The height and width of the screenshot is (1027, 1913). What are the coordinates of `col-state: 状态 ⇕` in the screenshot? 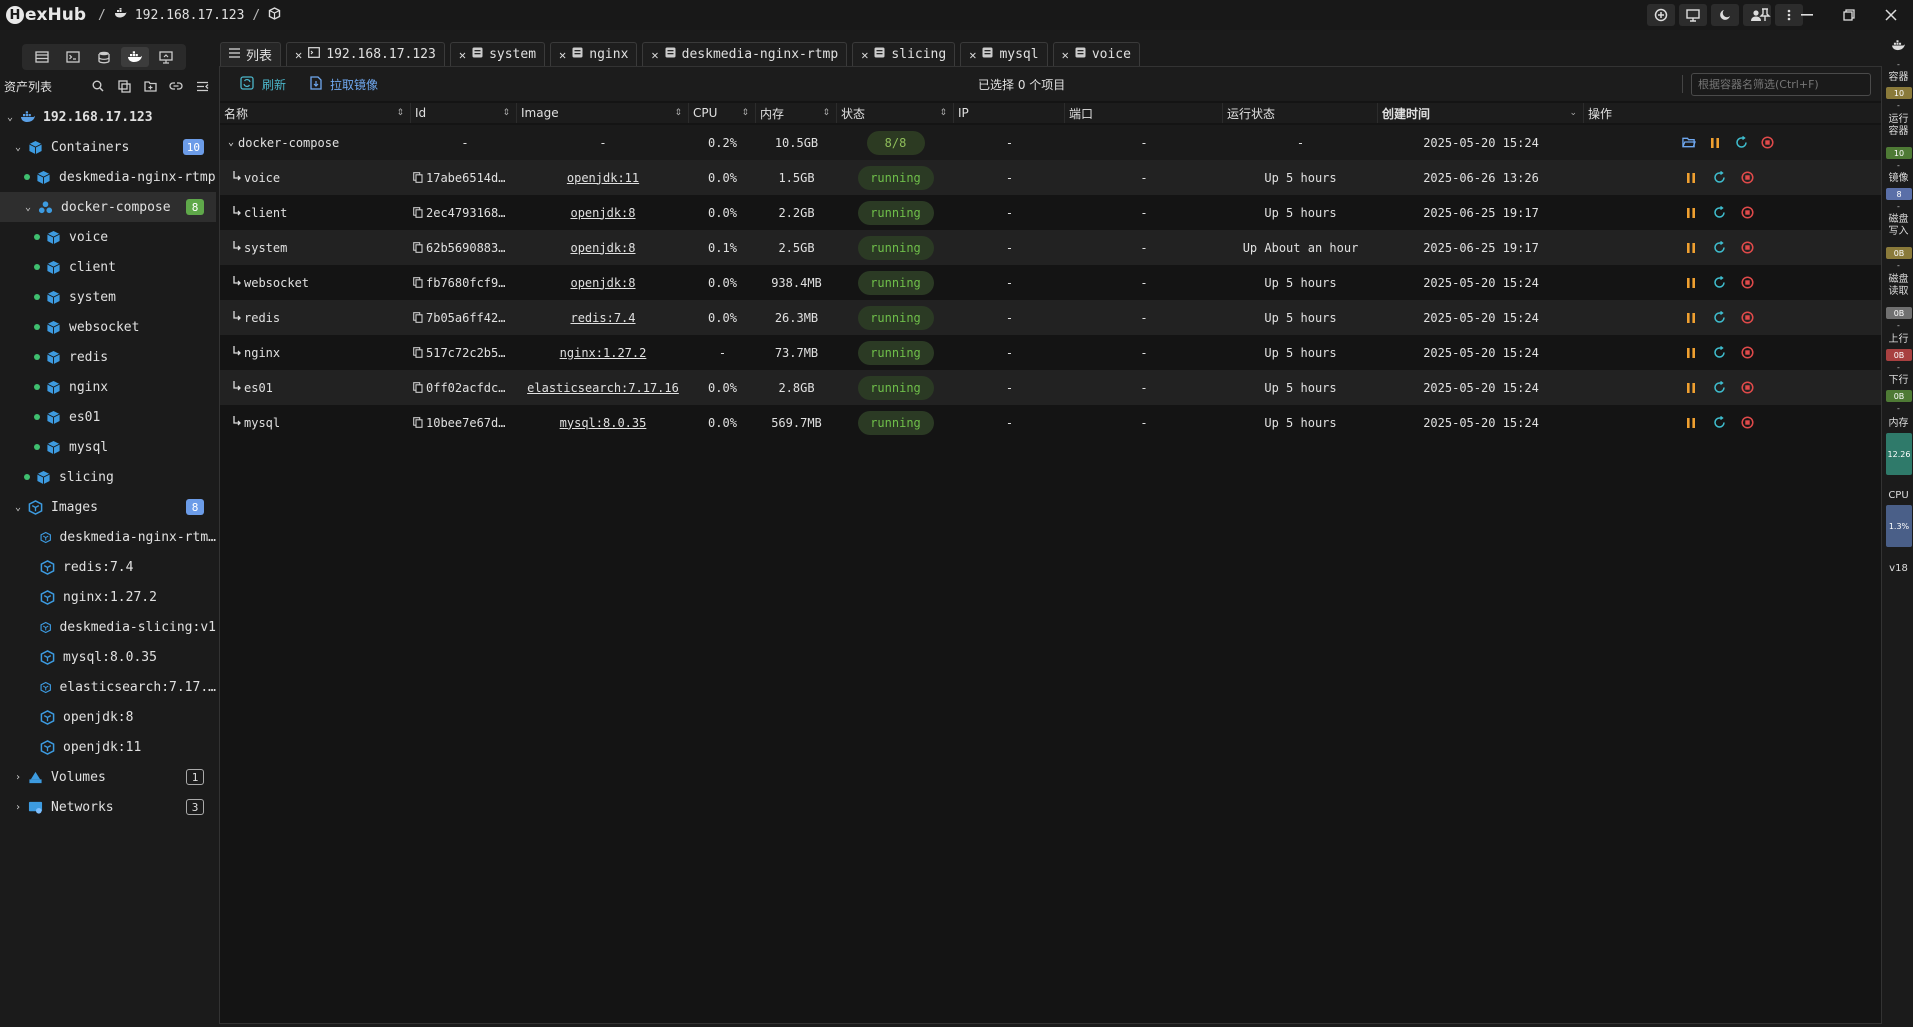 It's located at (895, 113).